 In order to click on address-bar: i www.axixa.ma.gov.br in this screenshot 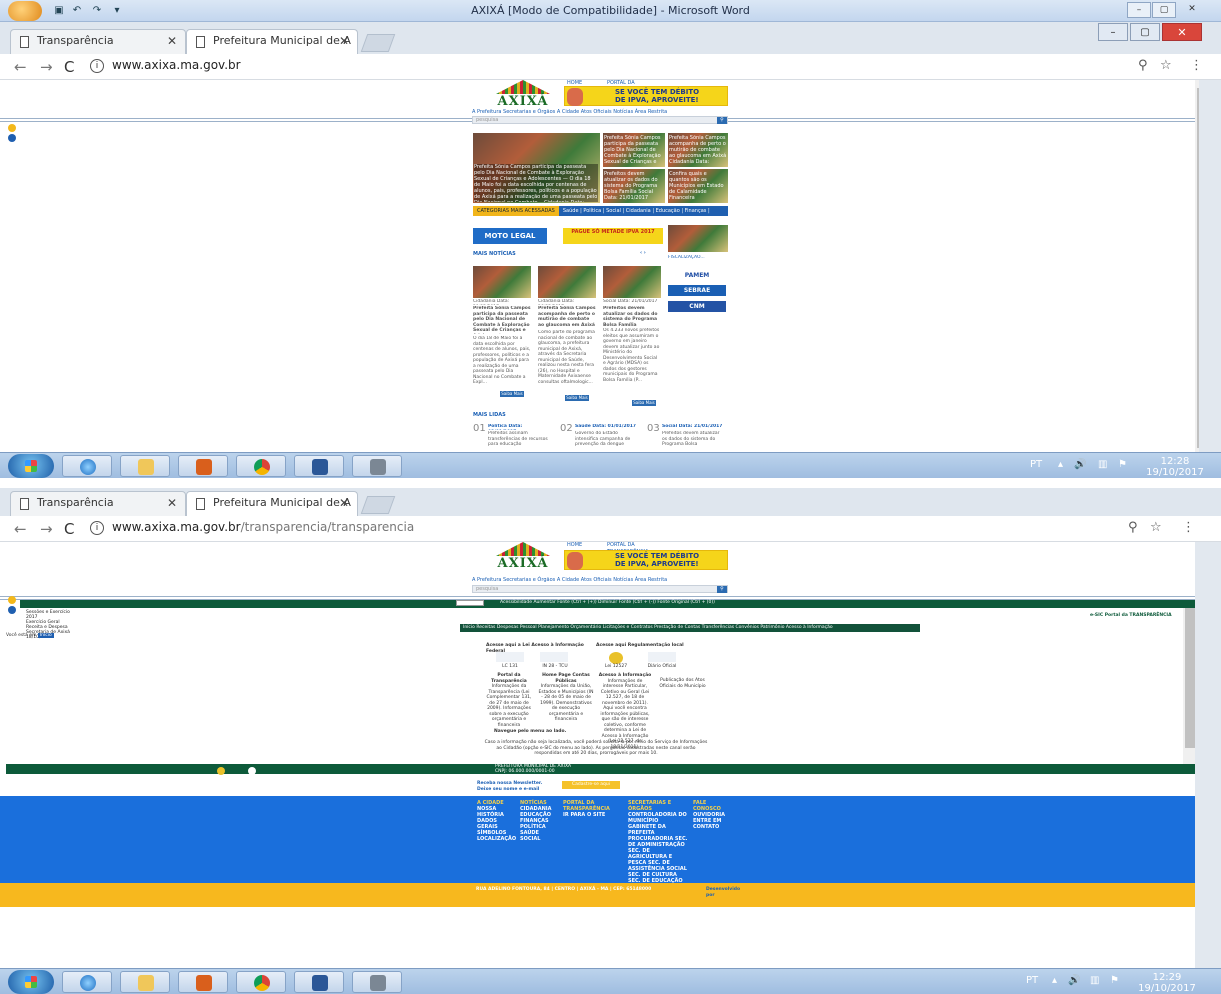, I will do `click(615, 67)`.